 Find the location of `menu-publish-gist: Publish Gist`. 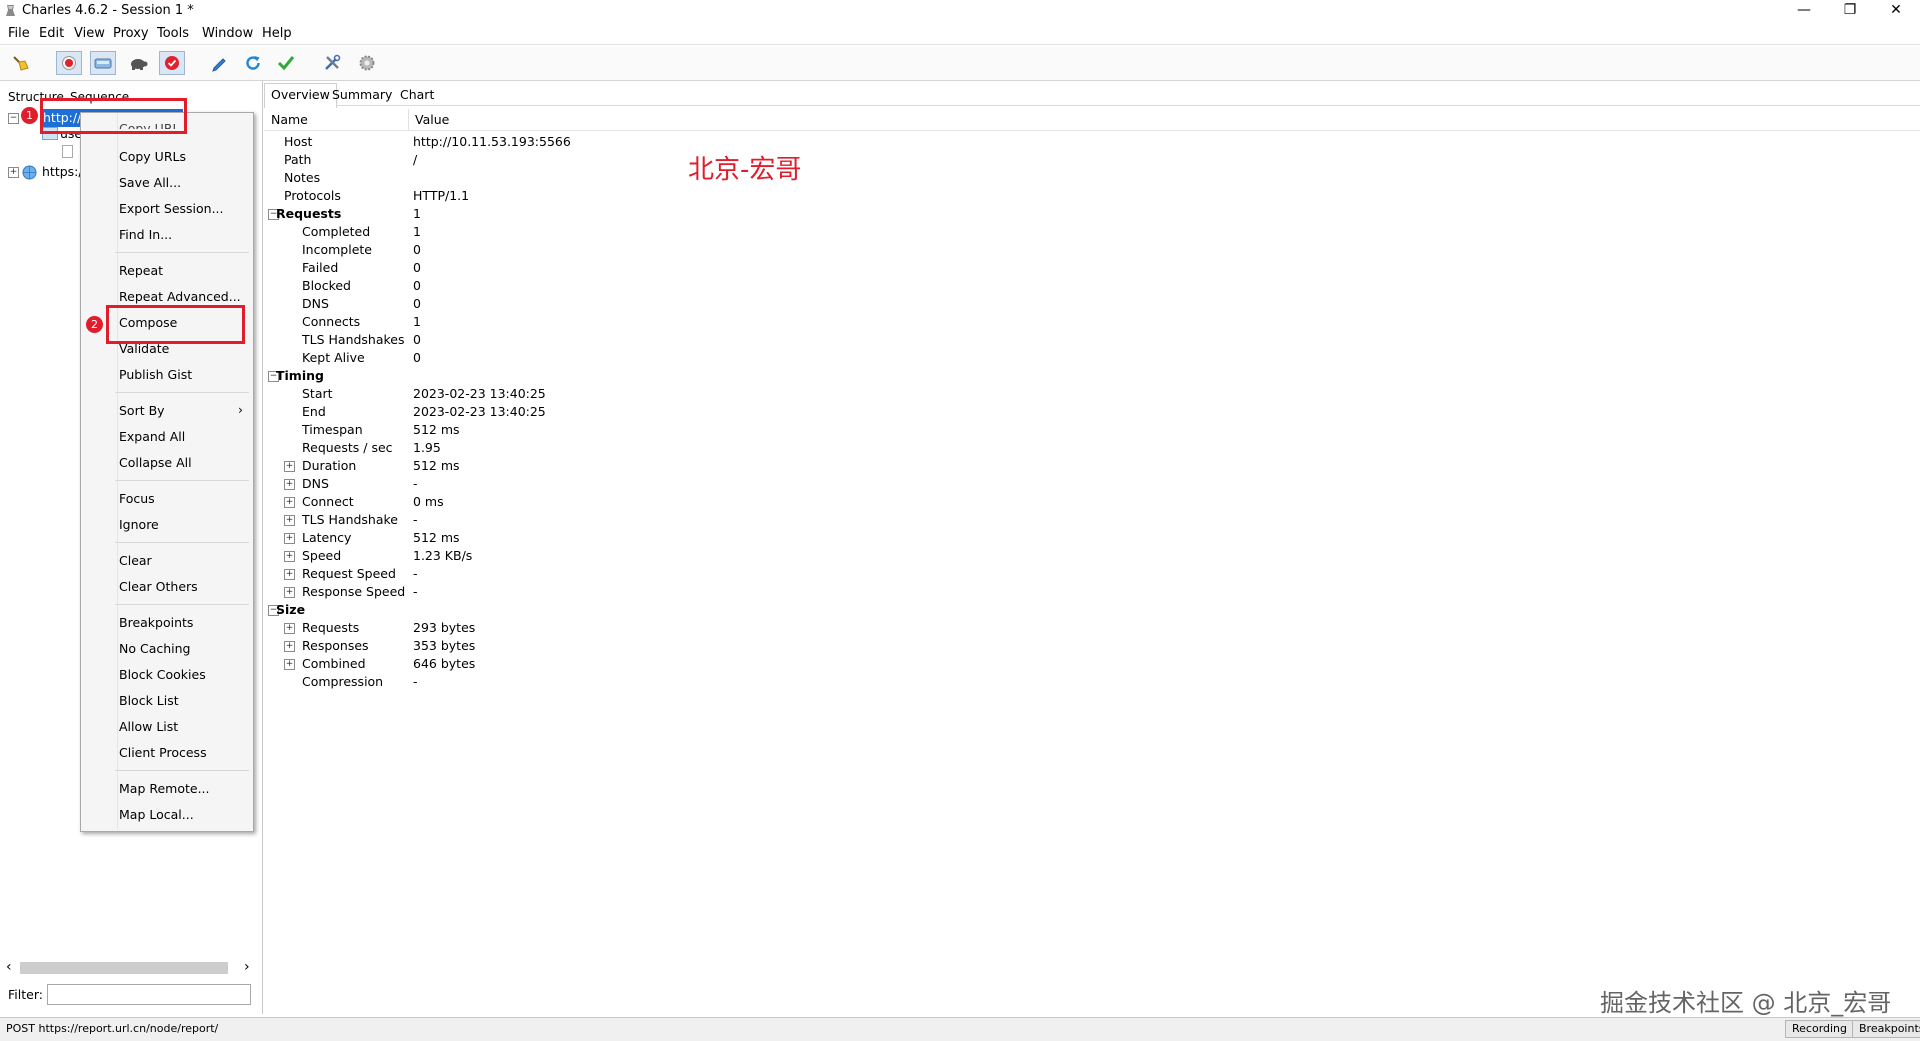

menu-publish-gist: Publish Gist is located at coordinates (155, 375).